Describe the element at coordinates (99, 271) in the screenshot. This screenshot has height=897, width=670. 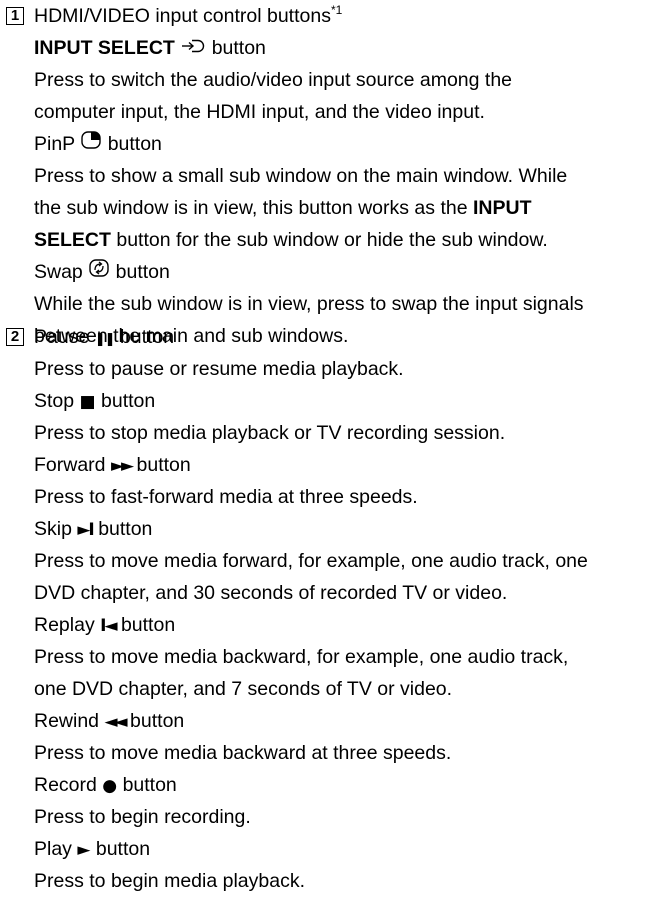
I see `swap-icon` at that location.